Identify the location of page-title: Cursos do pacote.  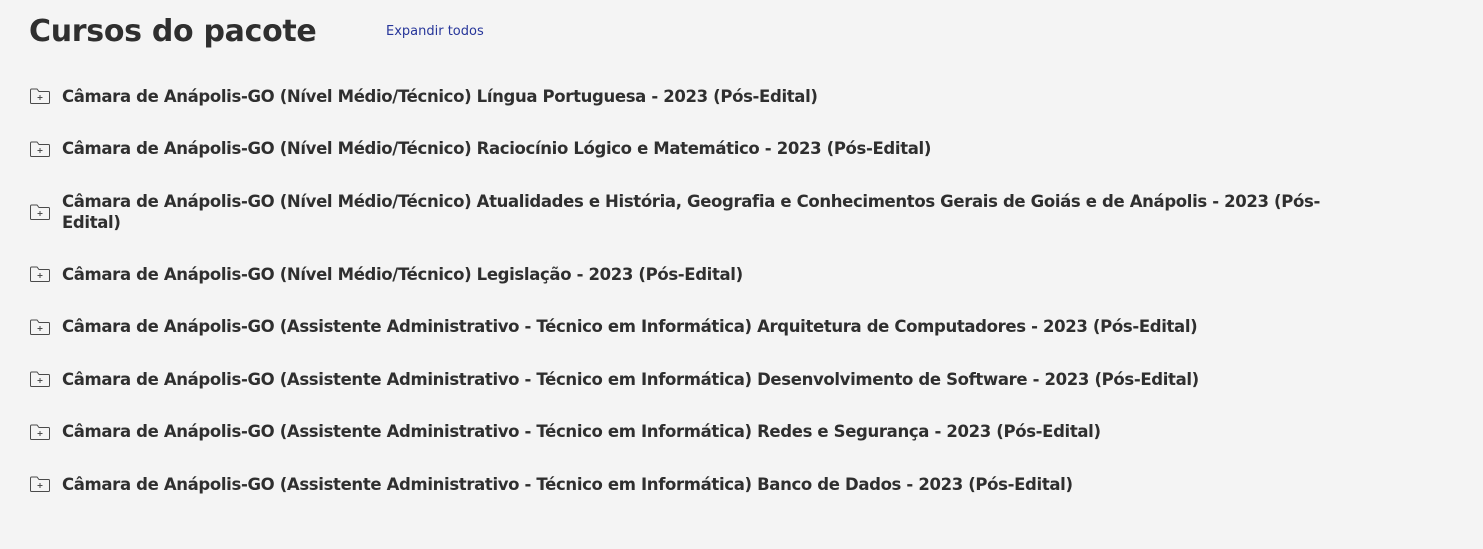
(173, 31).